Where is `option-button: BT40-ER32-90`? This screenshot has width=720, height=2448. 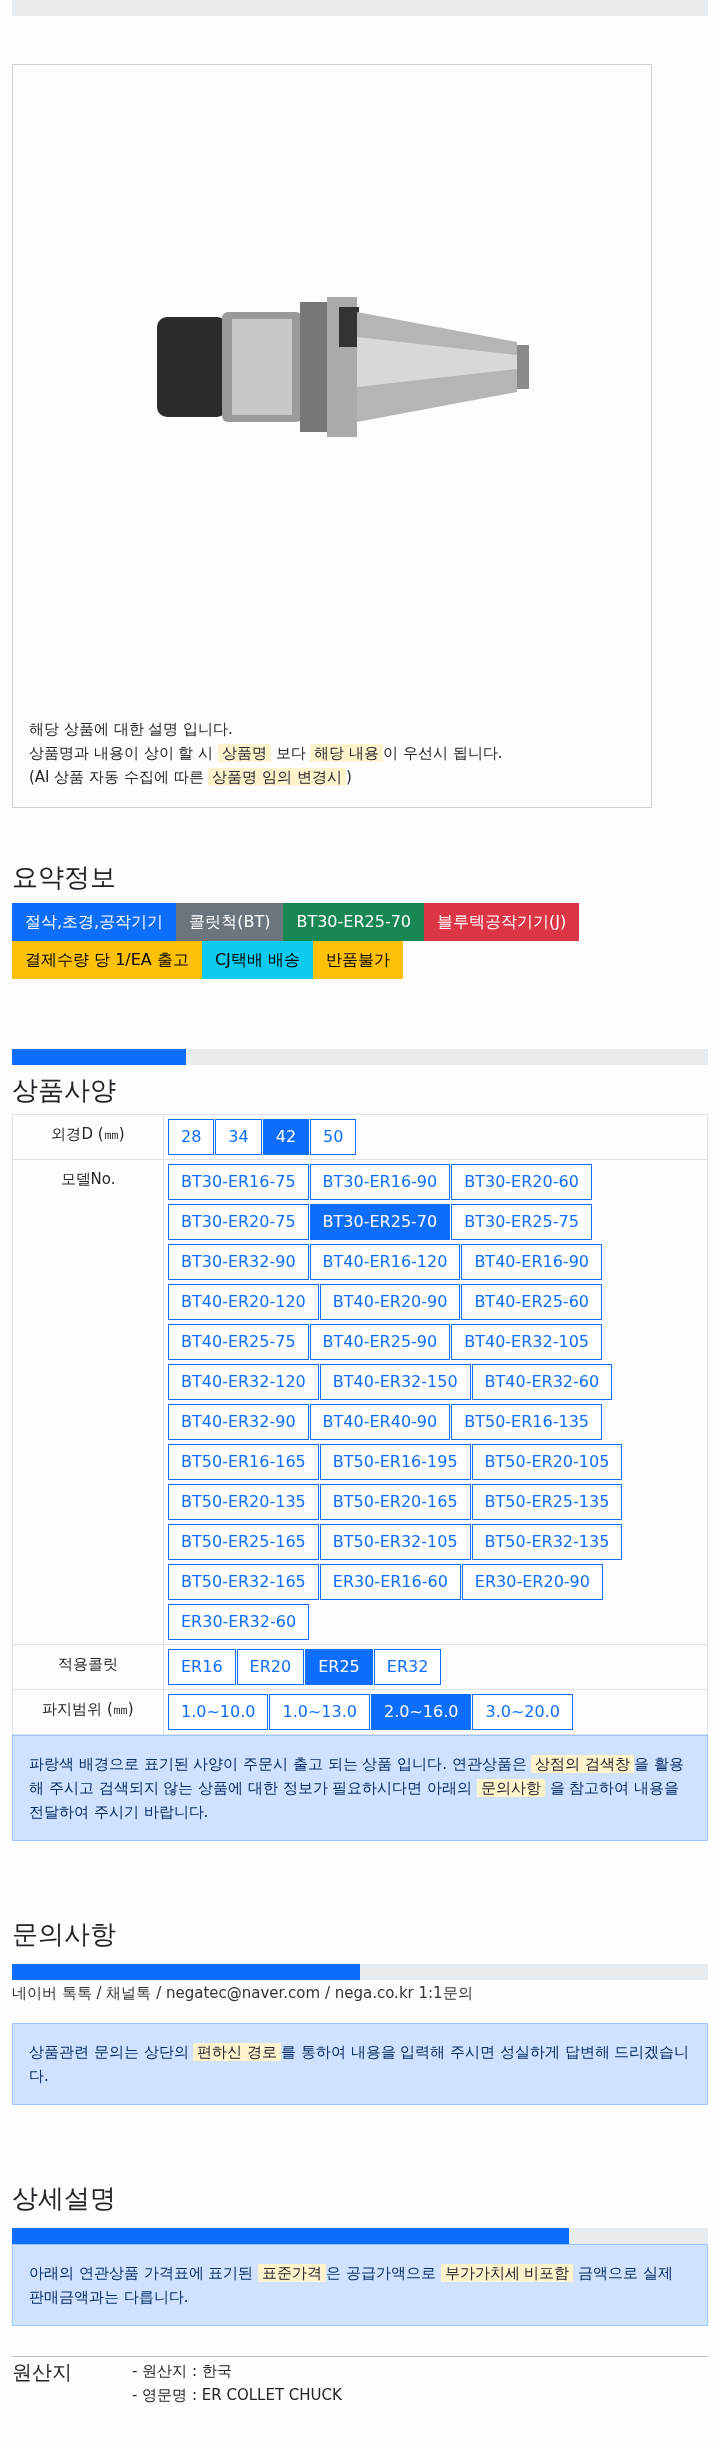 option-button: BT40-ER32-90 is located at coordinates (238, 1422).